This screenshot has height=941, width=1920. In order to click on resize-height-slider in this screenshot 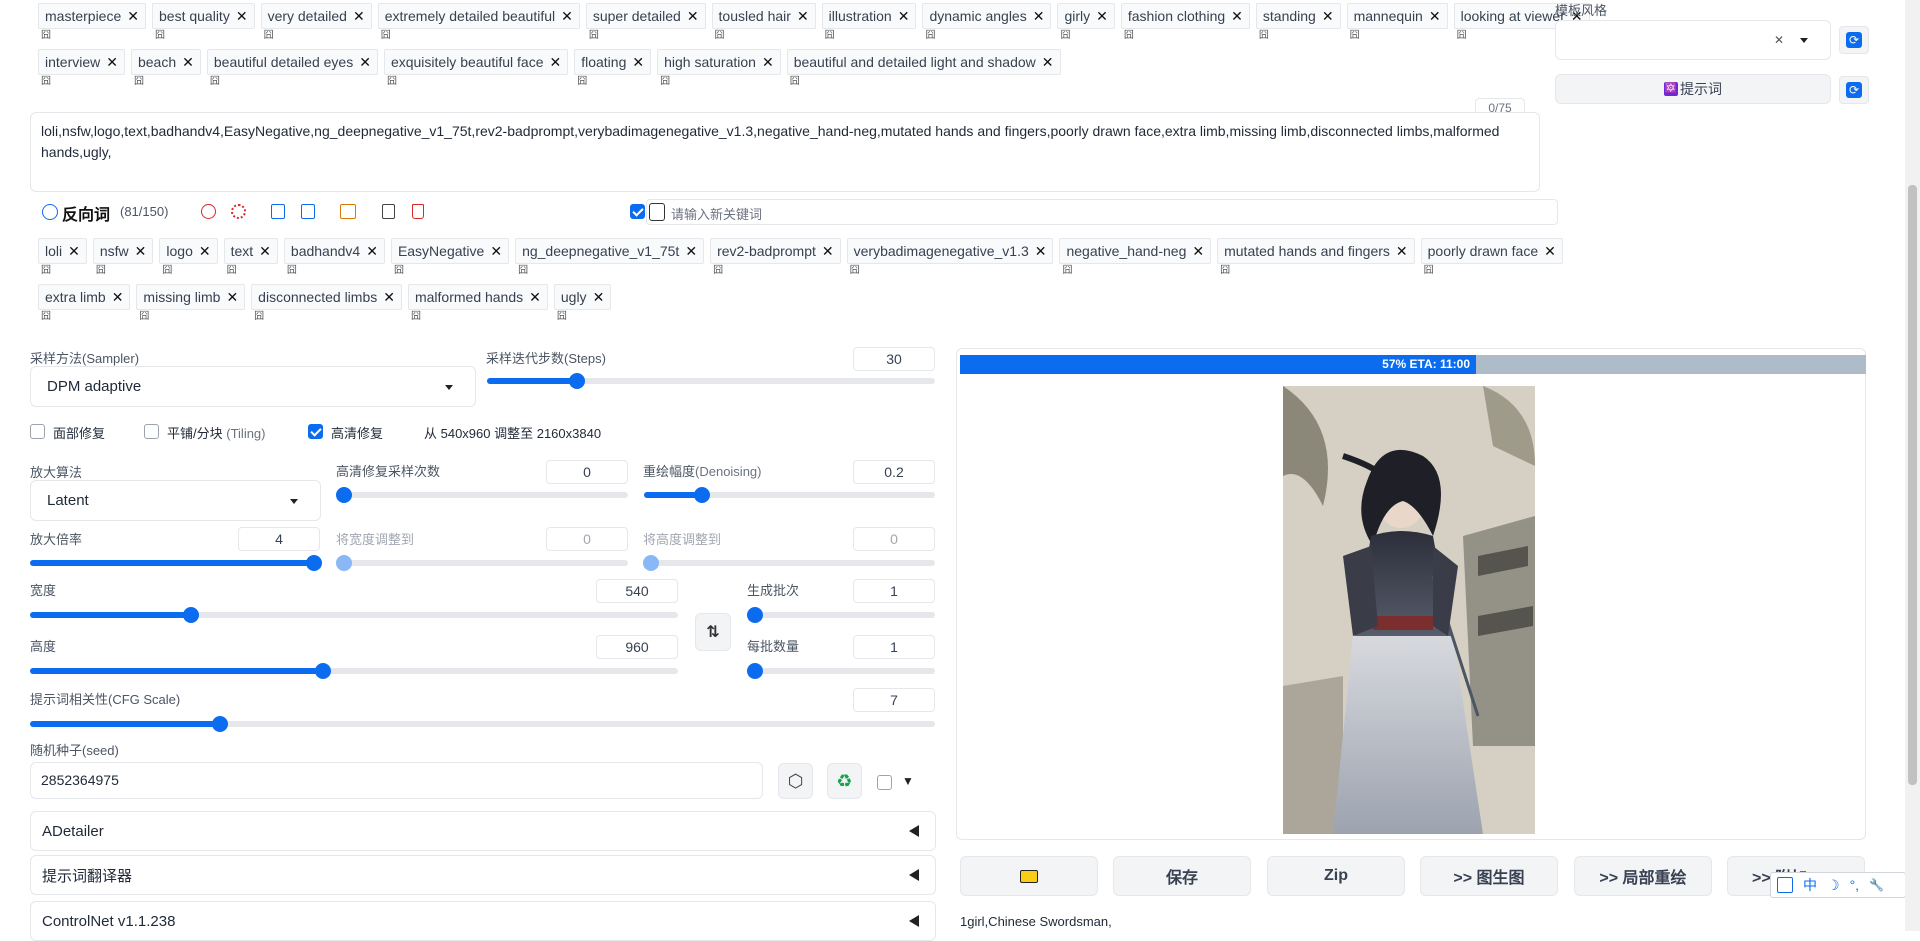, I will do `click(789, 563)`.